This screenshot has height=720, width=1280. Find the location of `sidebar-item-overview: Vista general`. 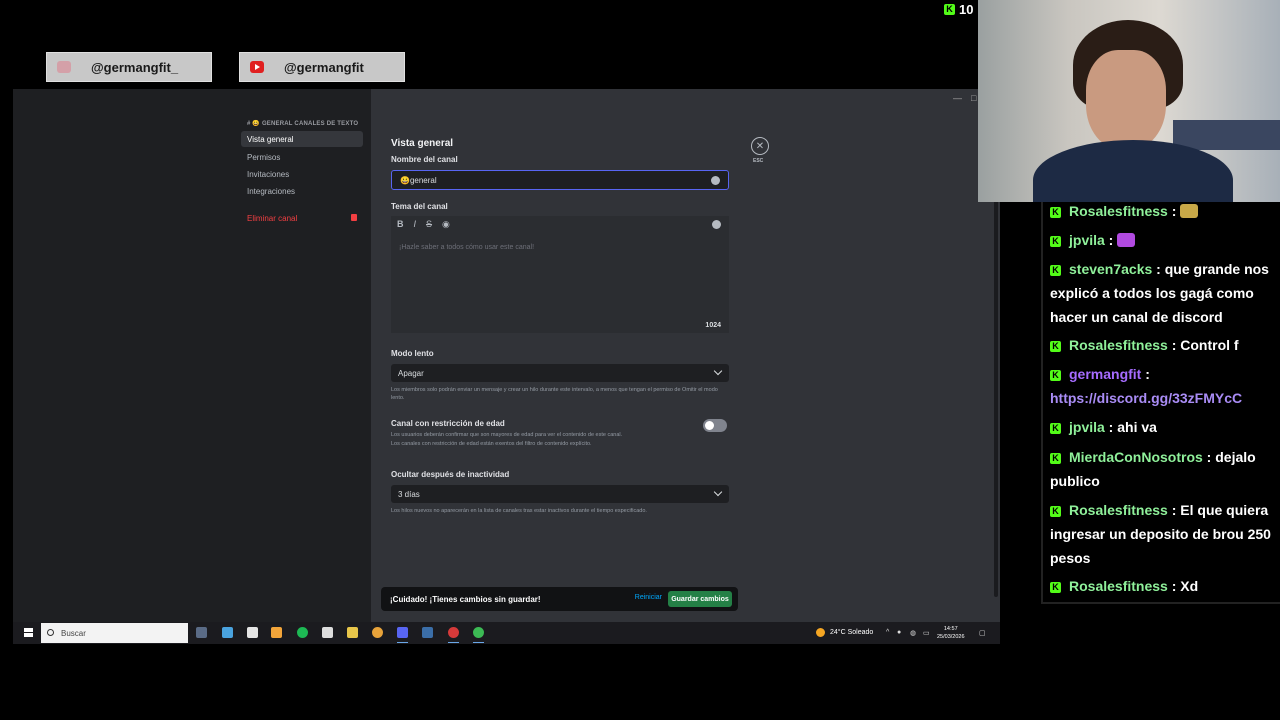

sidebar-item-overview: Vista general is located at coordinates (302, 139).